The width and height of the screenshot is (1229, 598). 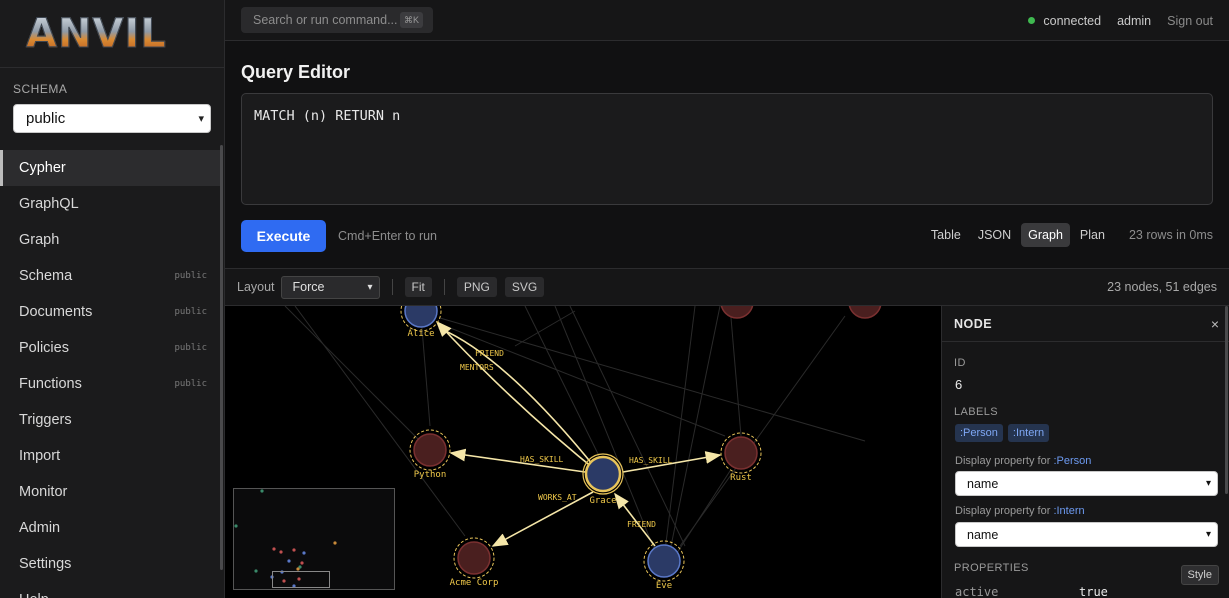 What do you see at coordinates (296, 72) in the screenshot?
I see `page-title: Query Editor` at bounding box center [296, 72].